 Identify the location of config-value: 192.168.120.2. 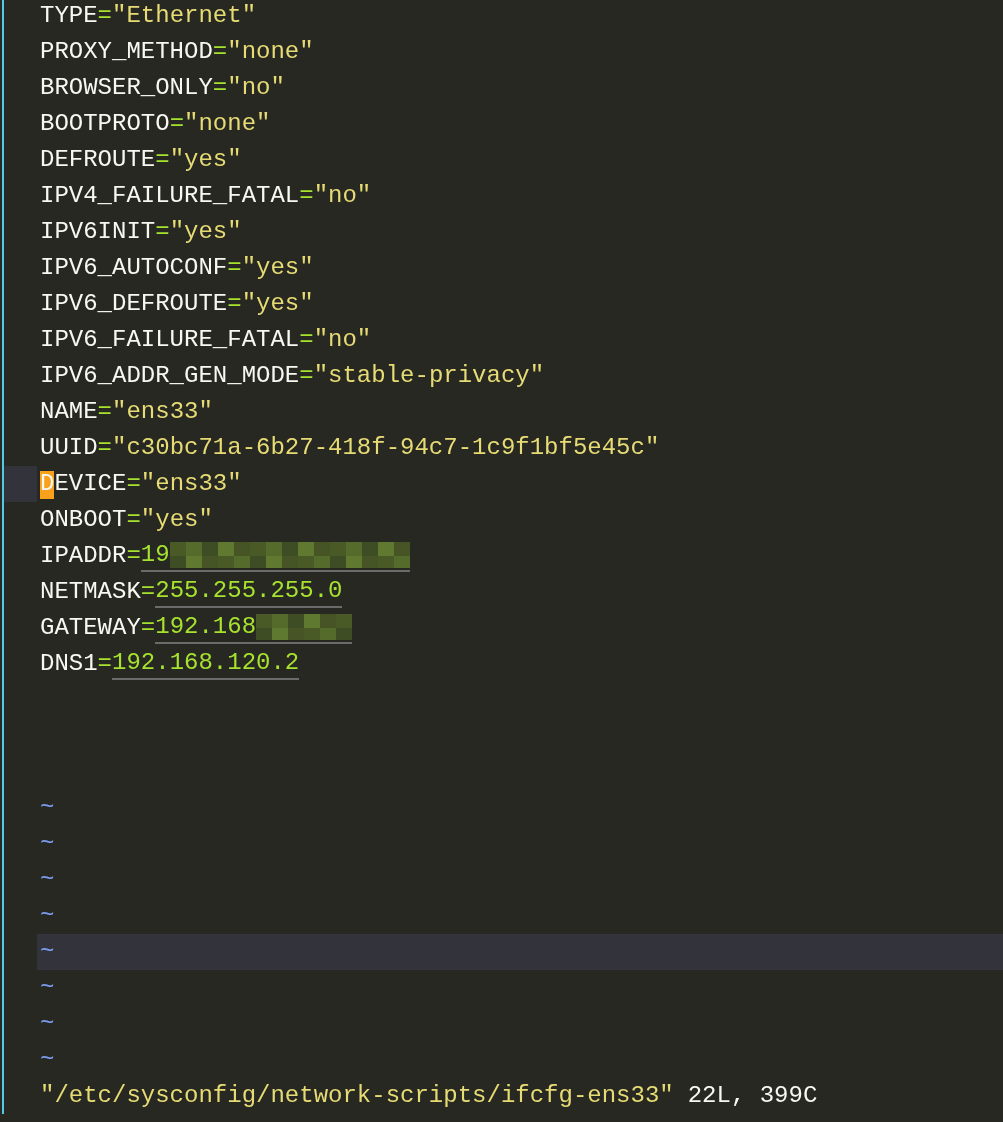
(206, 663).